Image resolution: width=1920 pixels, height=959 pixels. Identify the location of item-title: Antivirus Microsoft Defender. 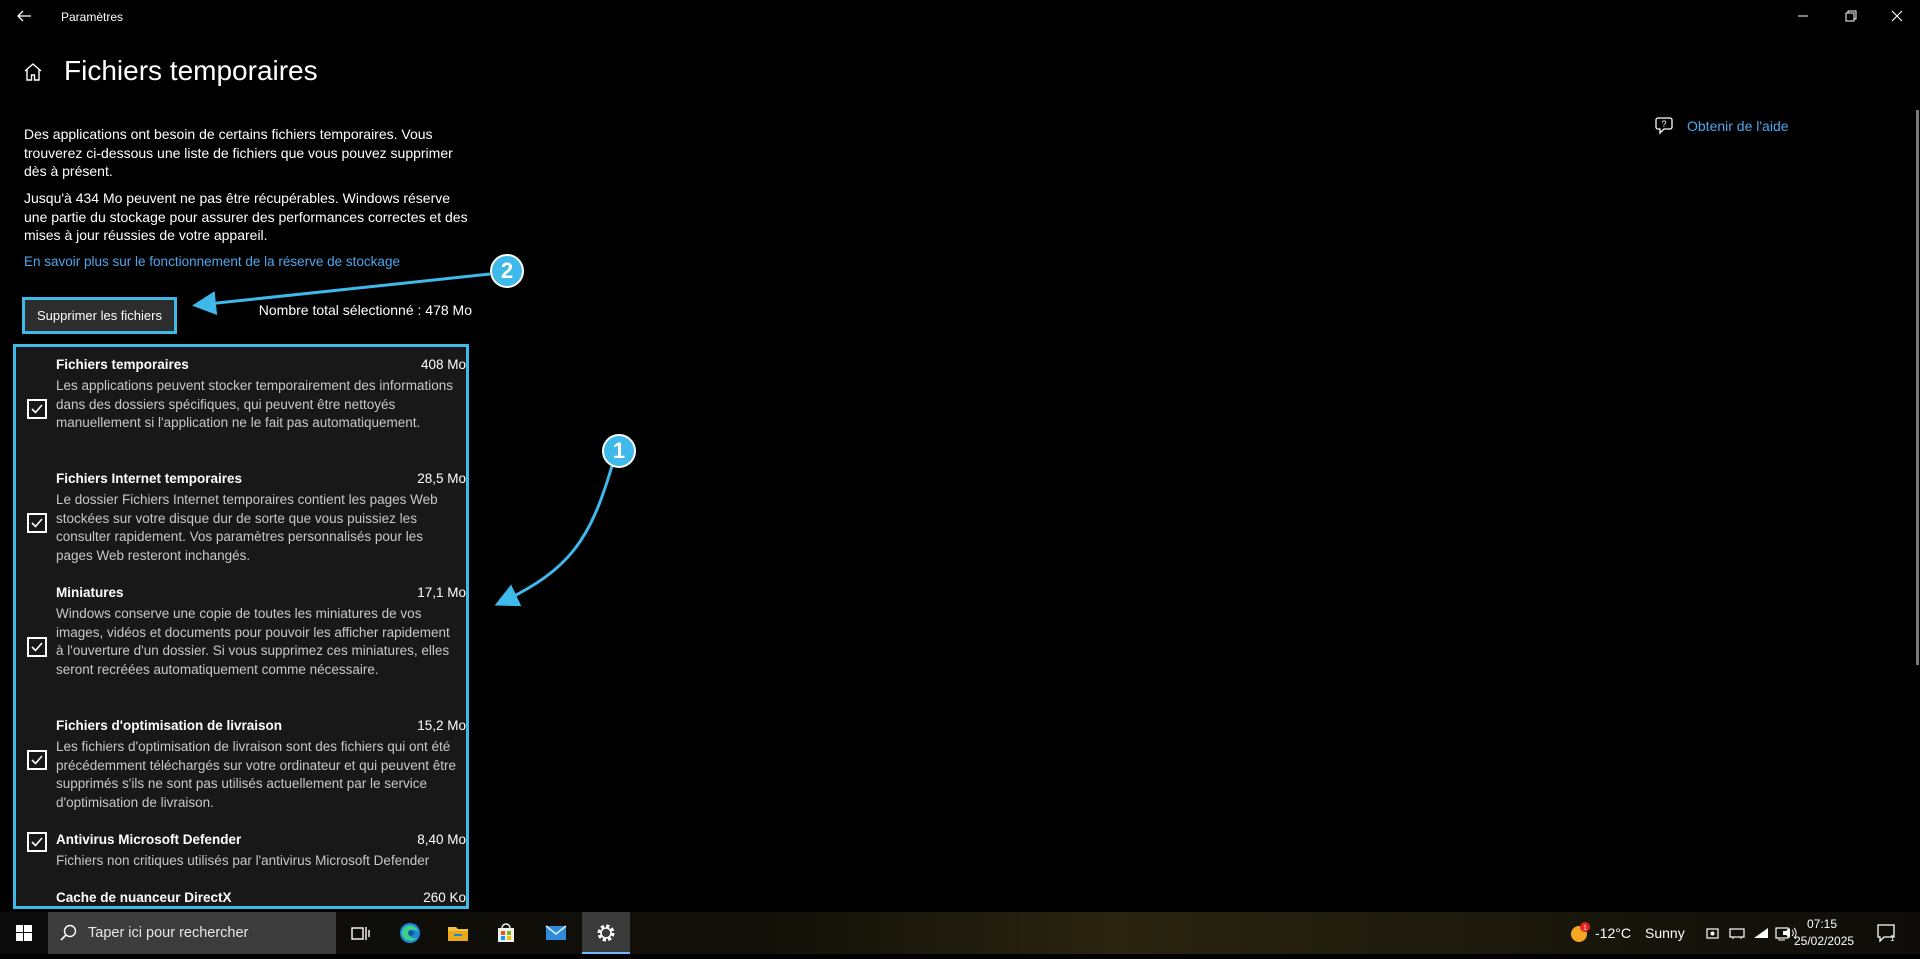
(149, 839).